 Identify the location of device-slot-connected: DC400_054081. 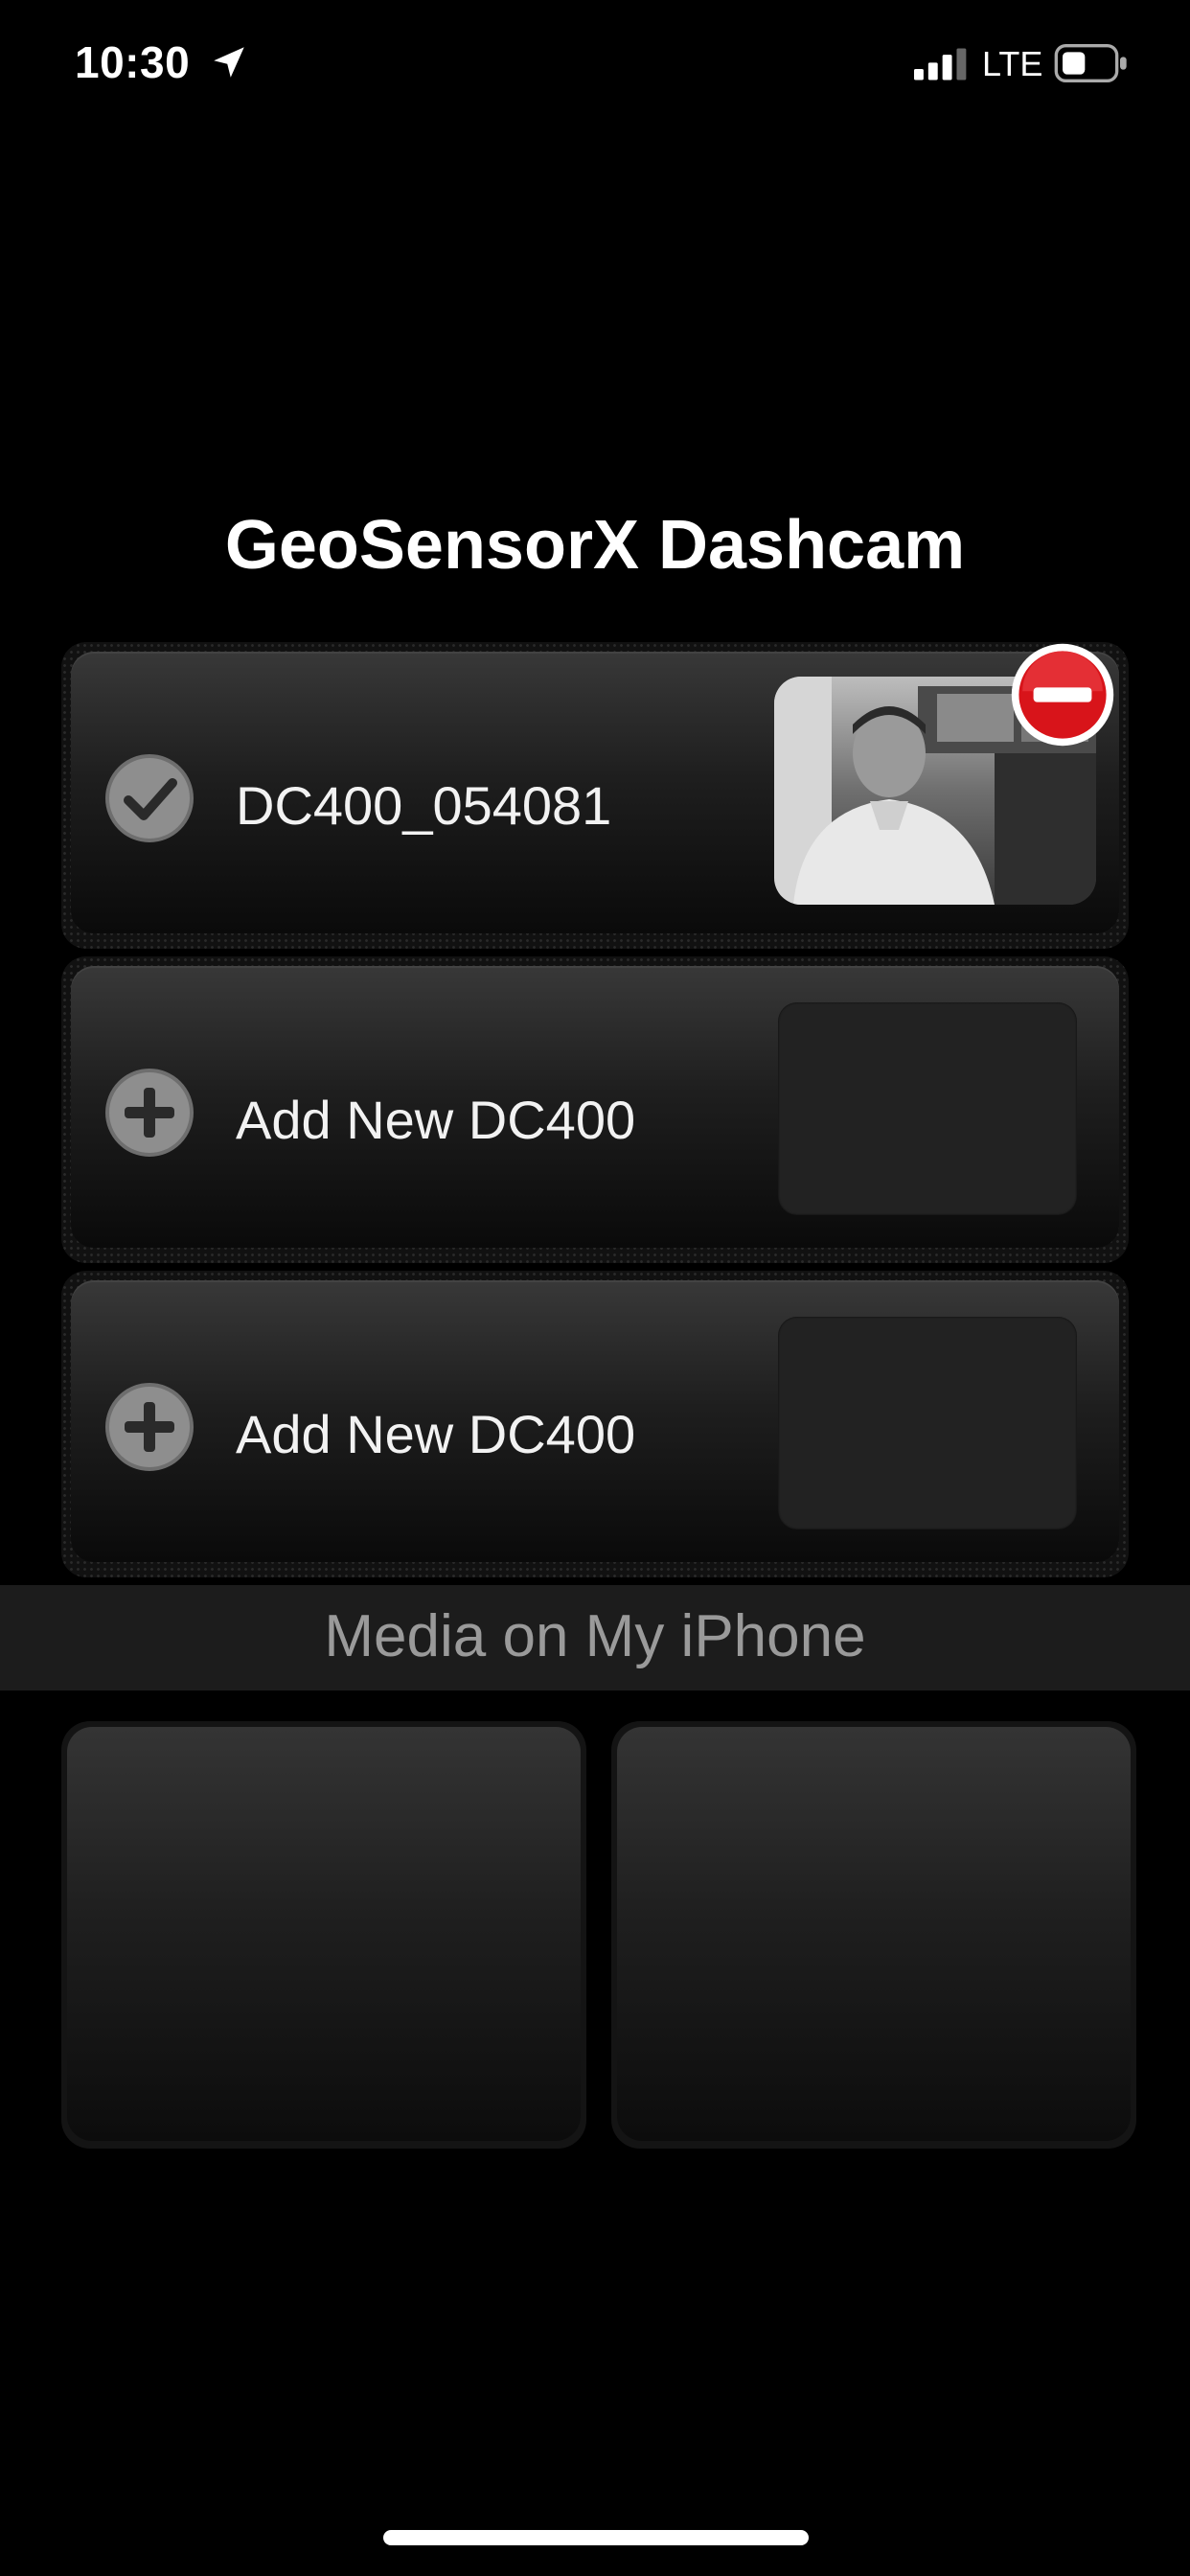
(595, 795).